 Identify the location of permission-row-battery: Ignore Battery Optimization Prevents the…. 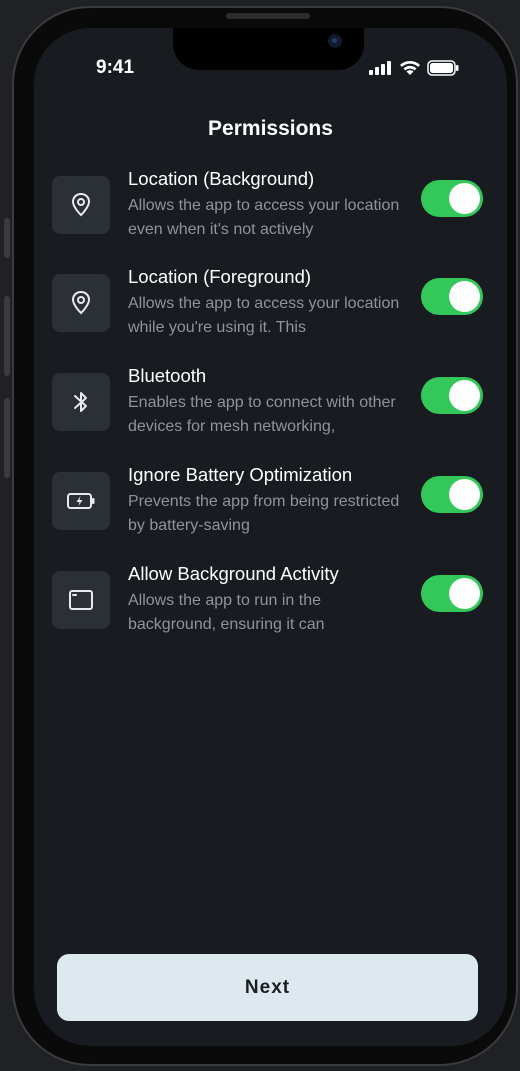
(272, 505).